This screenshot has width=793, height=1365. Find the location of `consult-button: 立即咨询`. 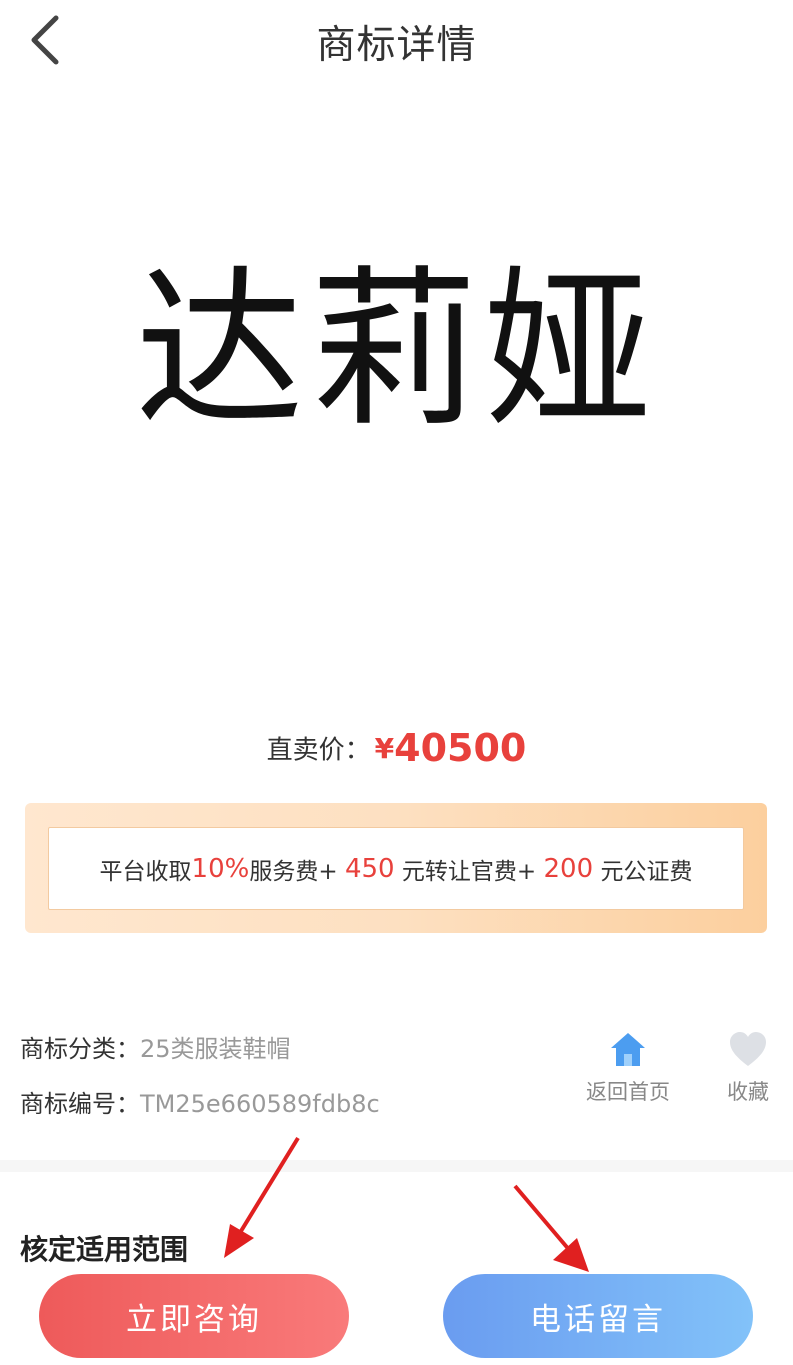

consult-button: 立即咨询 is located at coordinates (194, 1316).